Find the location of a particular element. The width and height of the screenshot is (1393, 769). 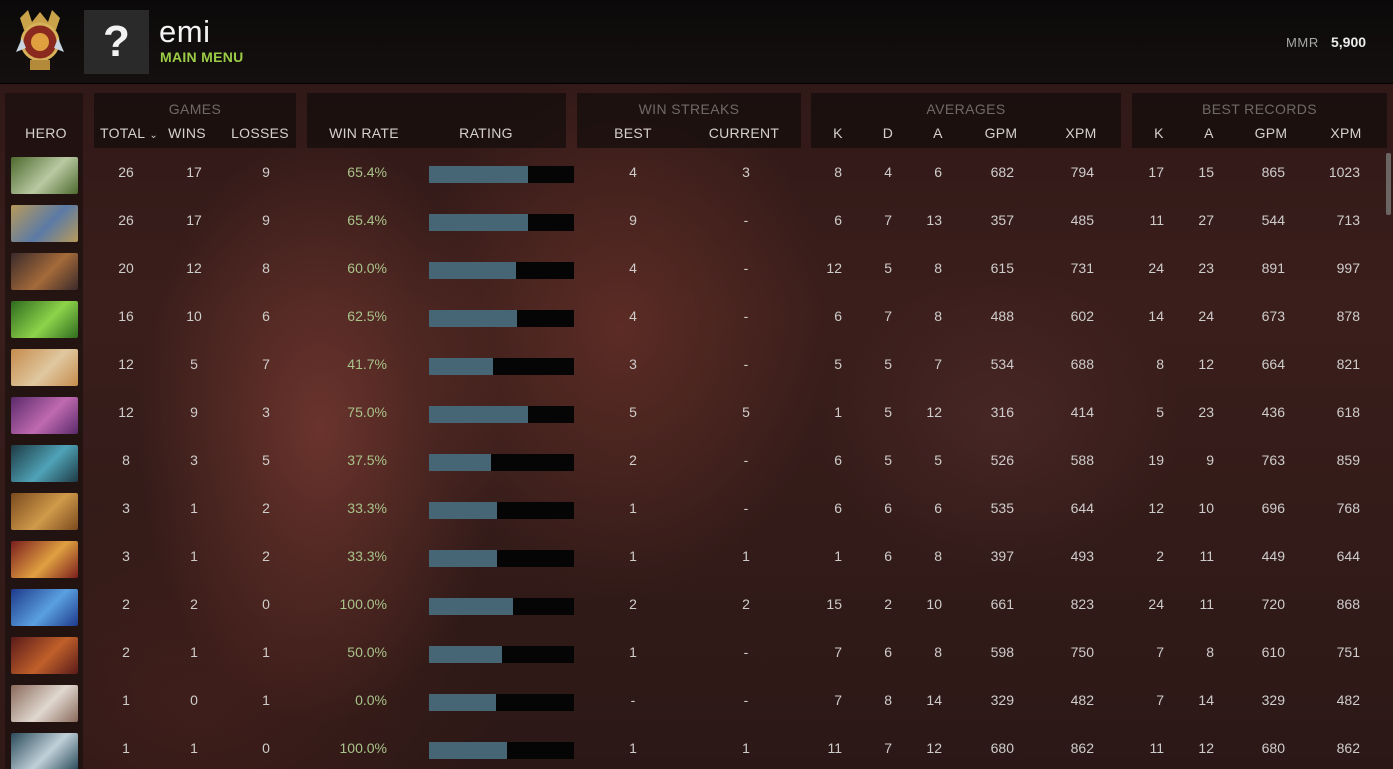

cell-gpm: 535 is located at coordinates (1002, 508).